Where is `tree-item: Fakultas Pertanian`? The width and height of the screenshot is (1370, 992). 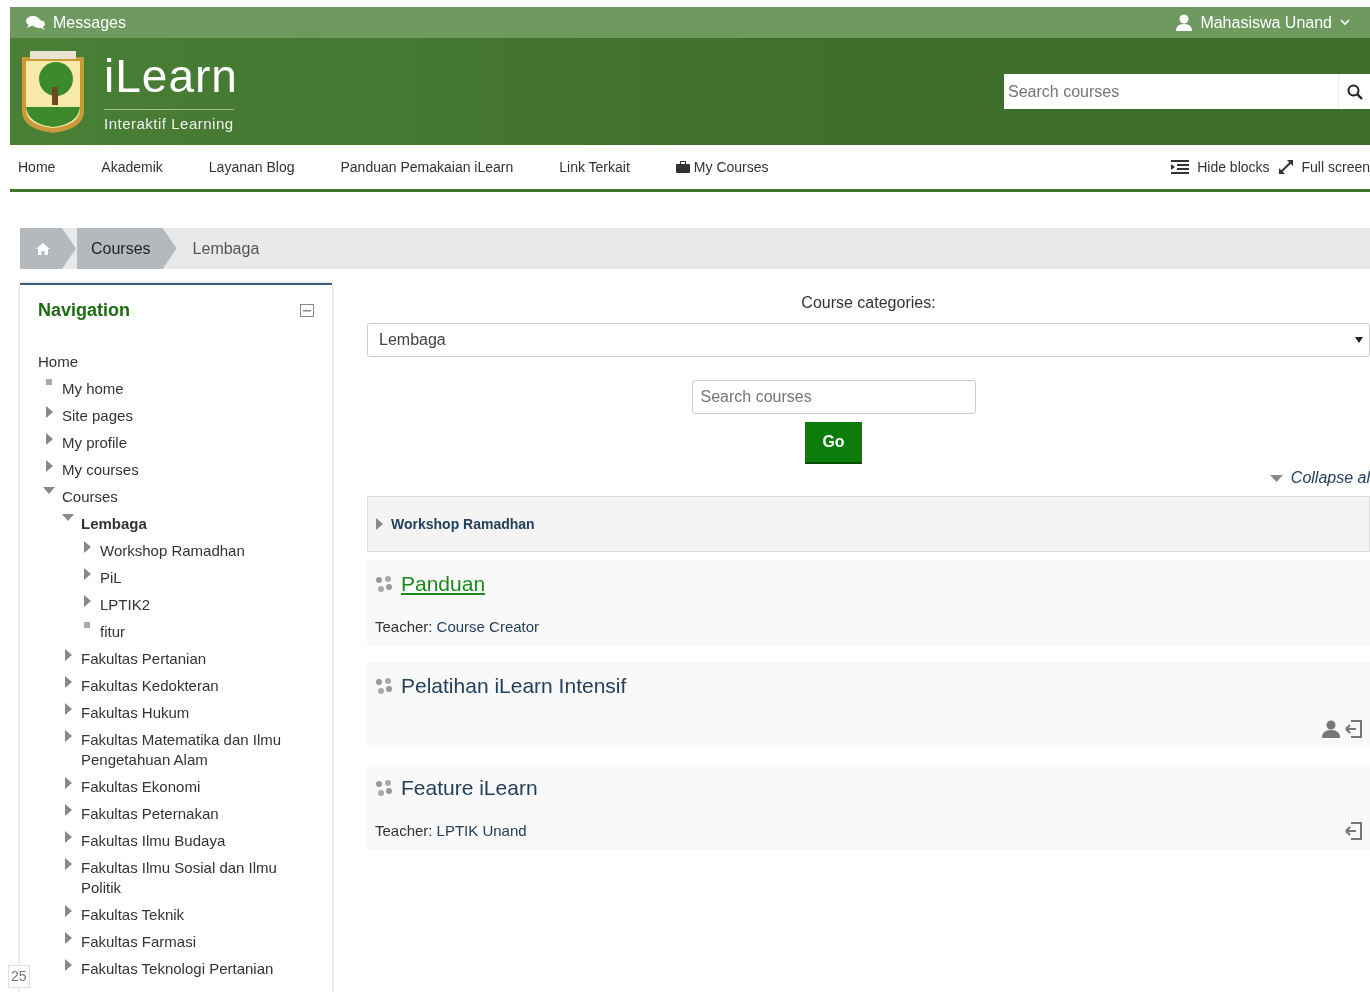
tree-item: Fakultas Pertanian is located at coordinates (144, 658).